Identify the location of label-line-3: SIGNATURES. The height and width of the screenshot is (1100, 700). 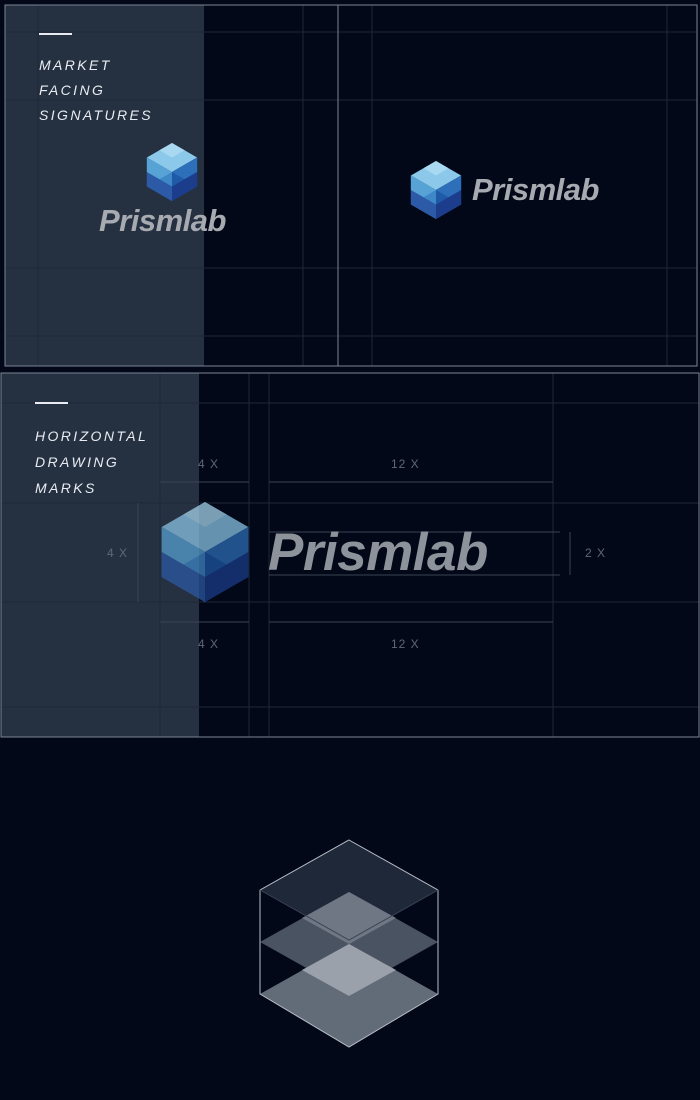
(96, 115).